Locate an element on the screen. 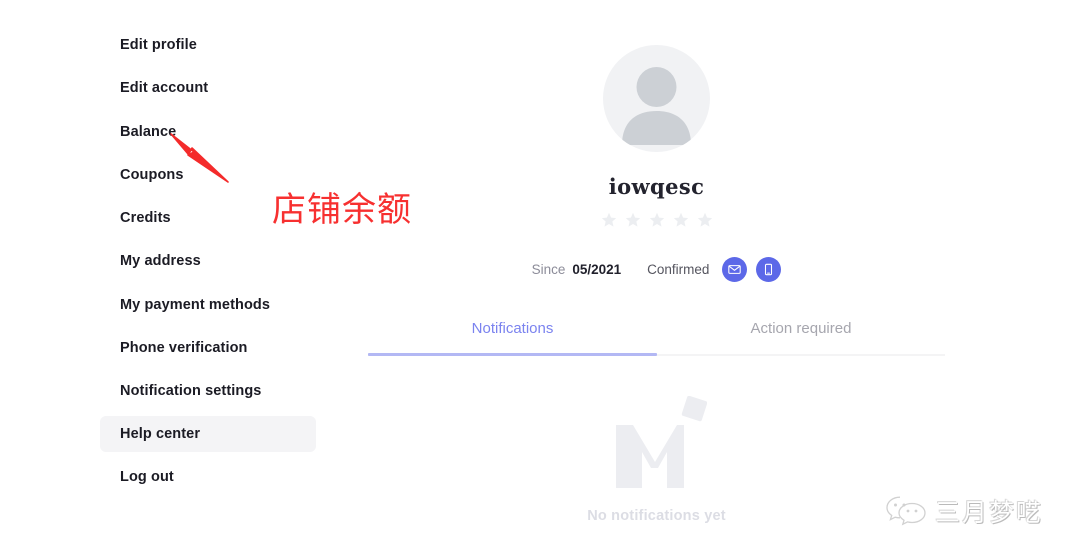 Image resolution: width=1080 pixels, height=557 pixels. sidebar-item-label: Notification settings is located at coordinates (191, 391).